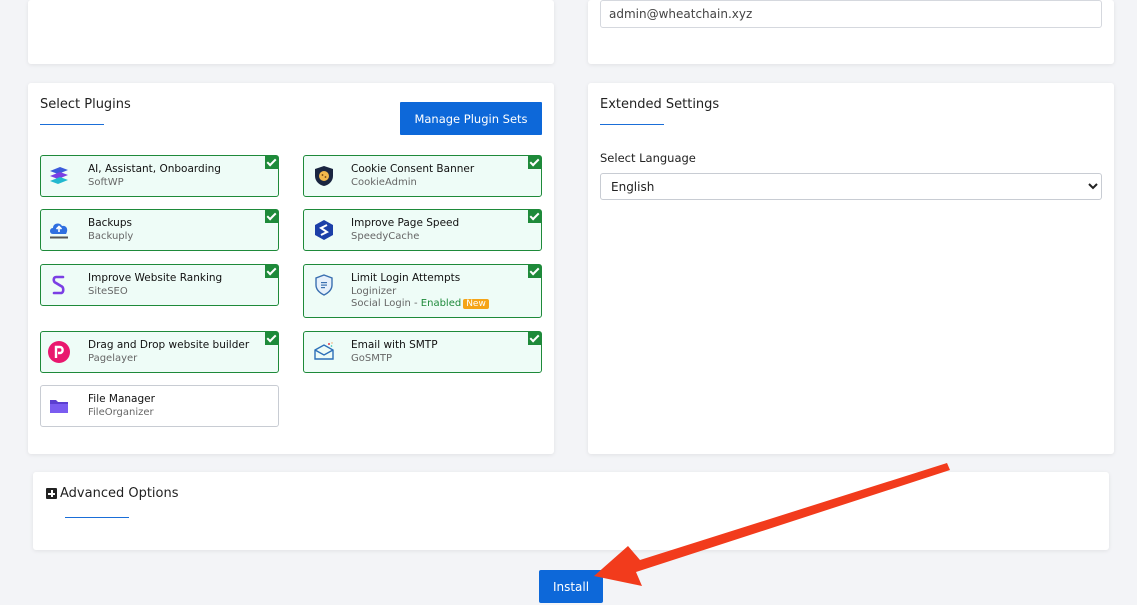  What do you see at coordinates (59, 406) in the screenshot?
I see `folder-icon` at bounding box center [59, 406].